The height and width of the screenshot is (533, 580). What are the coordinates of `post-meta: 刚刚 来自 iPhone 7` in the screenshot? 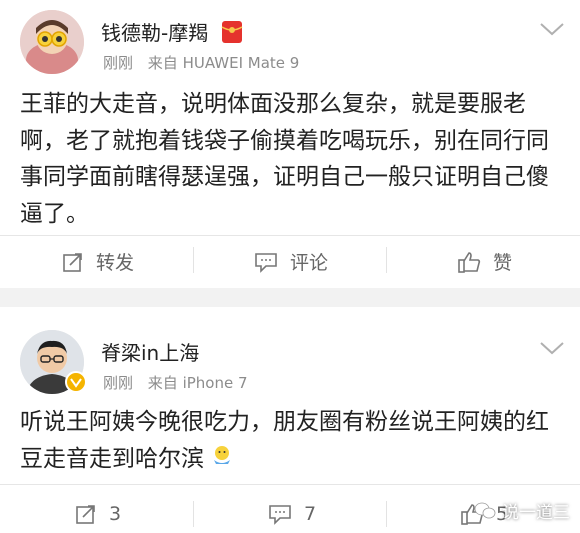 It's located at (175, 382).